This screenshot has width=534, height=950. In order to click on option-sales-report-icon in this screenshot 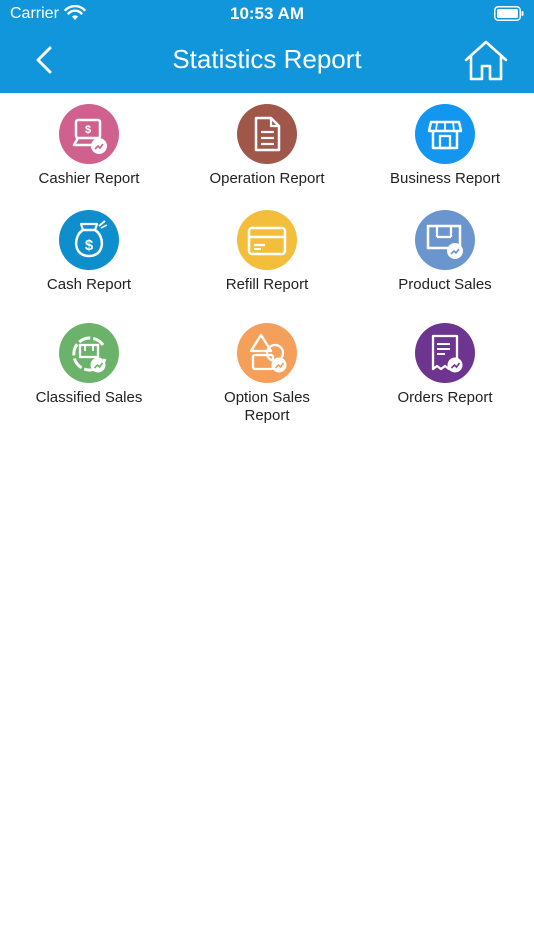, I will do `click(267, 353)`.